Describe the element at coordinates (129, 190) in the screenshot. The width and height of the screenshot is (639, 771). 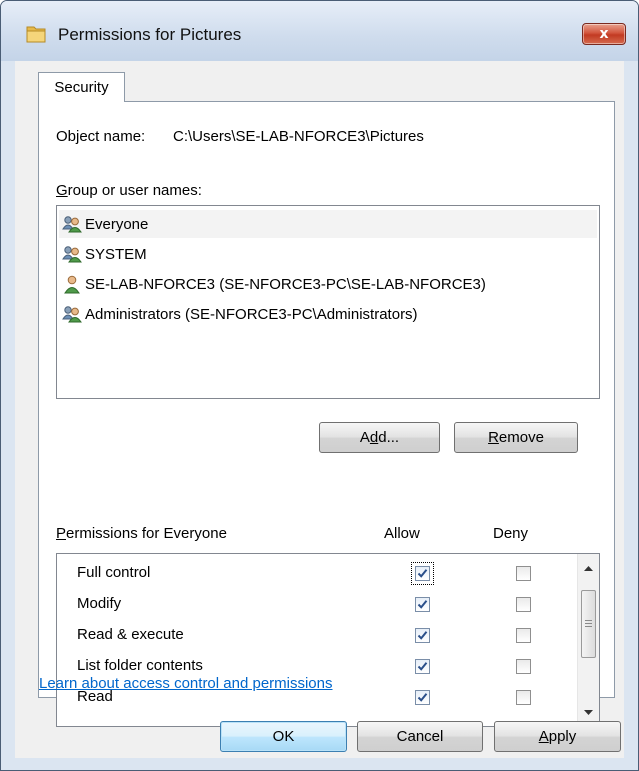
I see `group-or-user-names-label: Group or user names:` at that location.